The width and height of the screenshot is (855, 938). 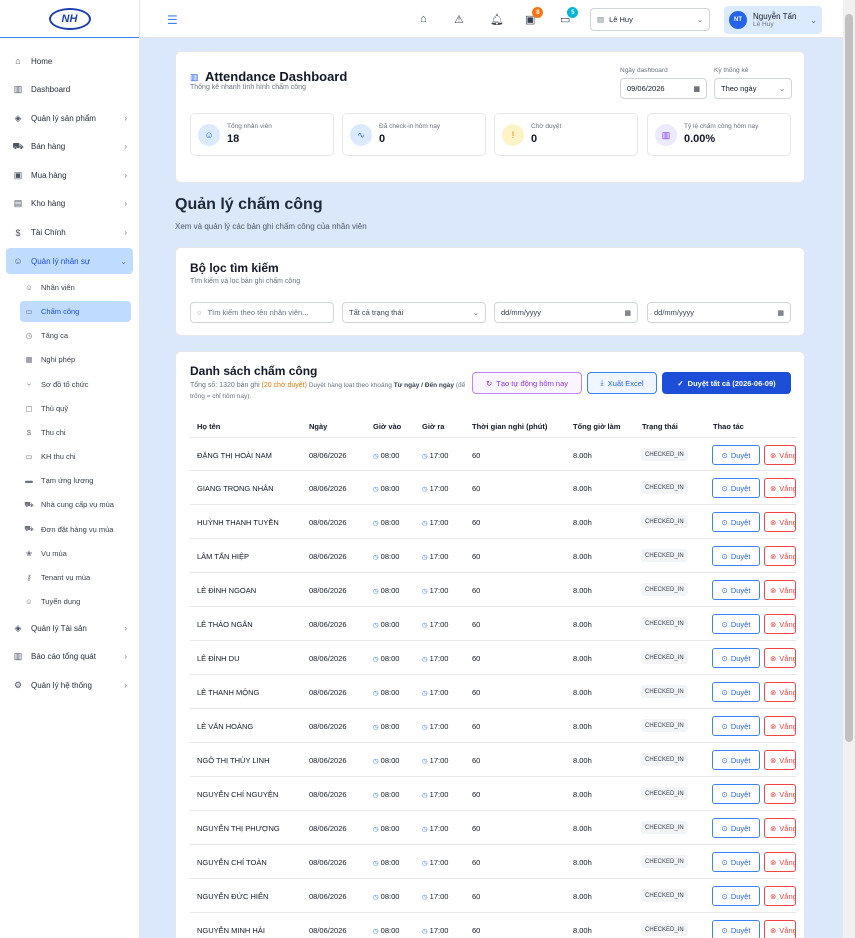 What do you see at coordinates (569, 16) in the screenshot?
I see `chat-icon: ▭ 5` at bounding box center [569, 16].